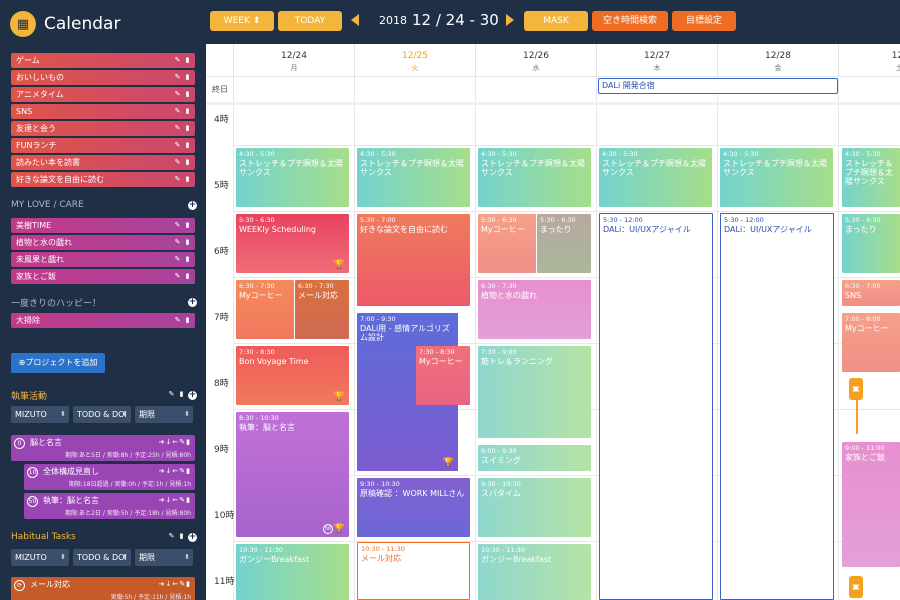 The height and width of the screenshot is (600, 900). Describe the element at coordinates (718, 86) in the screenshot. I see `allday-event: DALi 開発合宿` at that location.